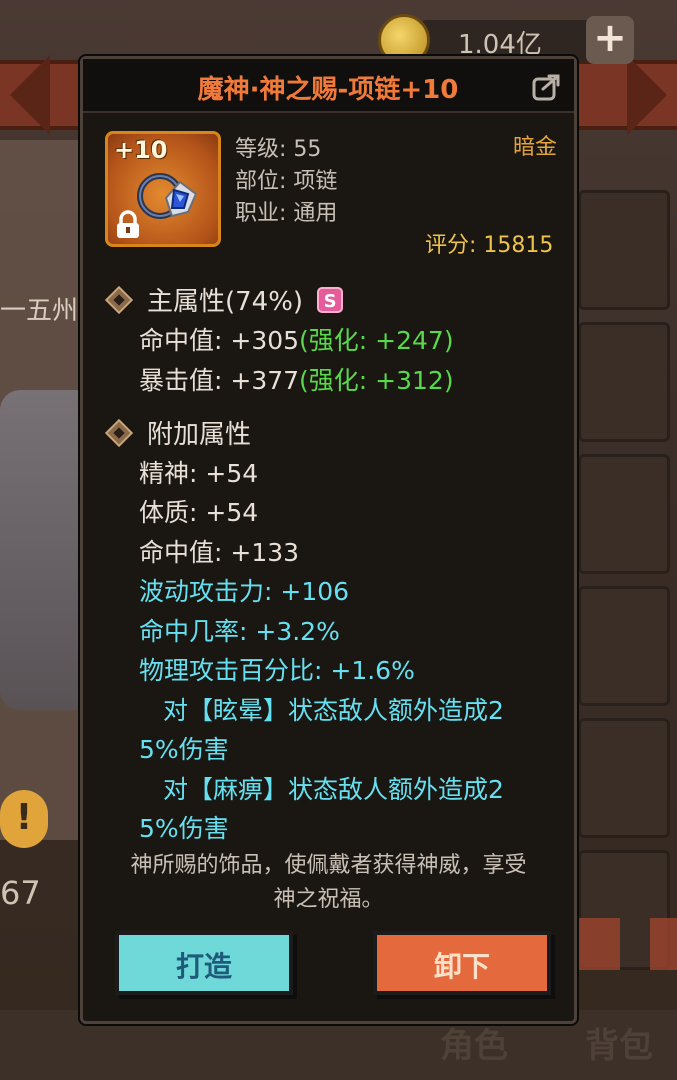 This screenshot has height=1080, width=677. I want to click on main-attr-title: 主属性(74%), so click(225, 302).